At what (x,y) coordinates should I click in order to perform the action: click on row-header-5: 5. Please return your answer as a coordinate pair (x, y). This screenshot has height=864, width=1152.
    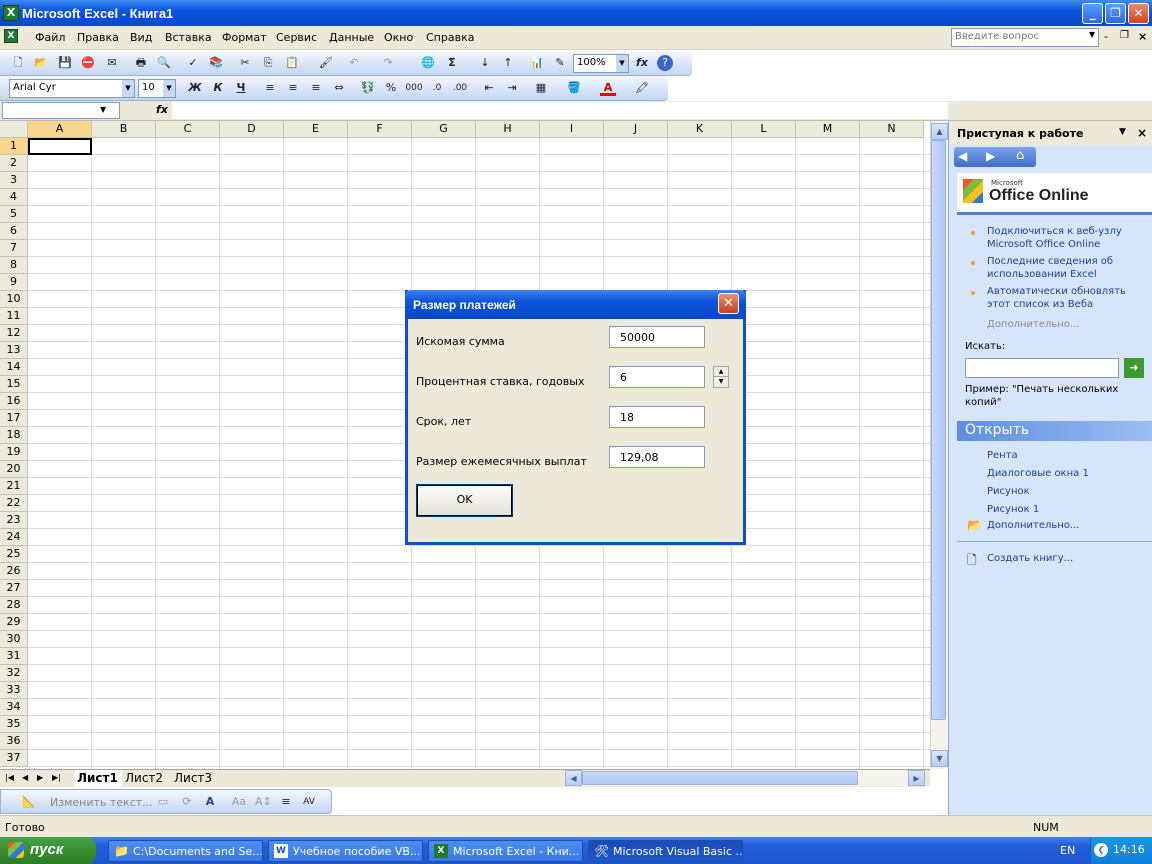
    Looking at the image, I should click on (14, 214).